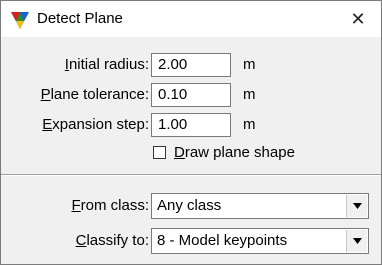 The image size is (382, 265). I want to click on section-divider, so click(191, 175).